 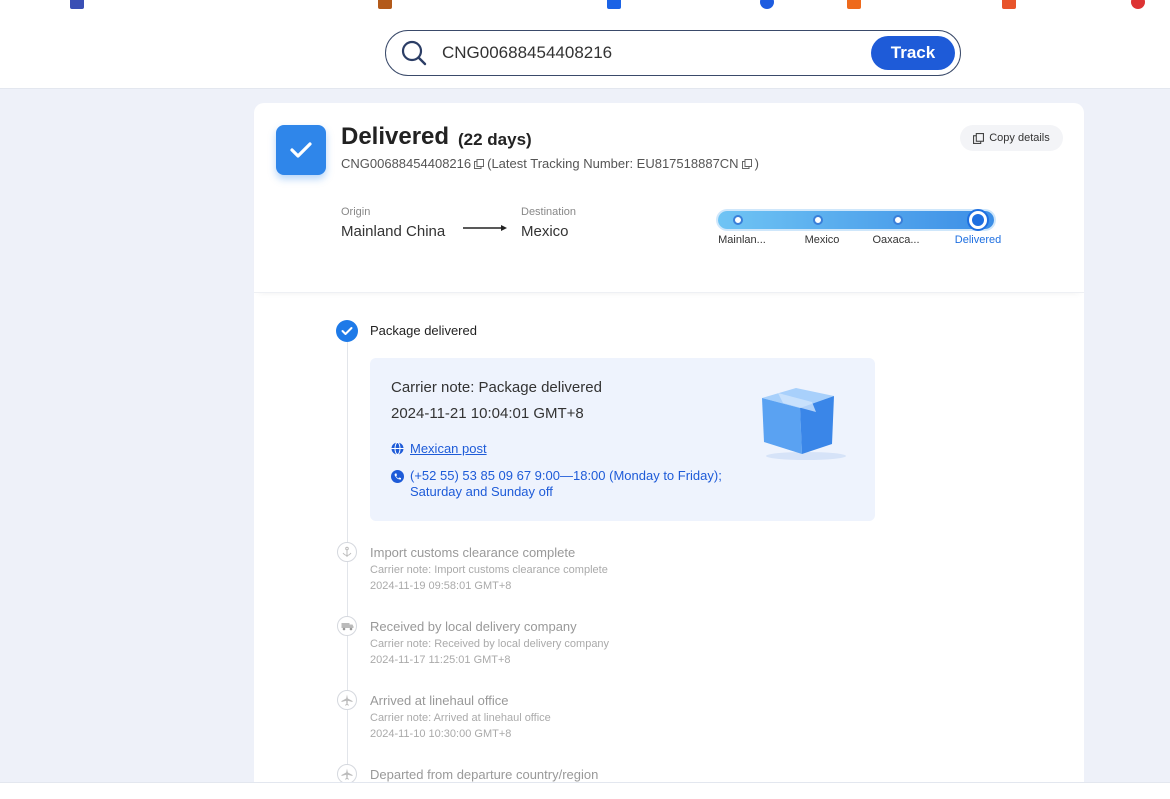 I want to click on timeline-line, so click(x=347, y=566).